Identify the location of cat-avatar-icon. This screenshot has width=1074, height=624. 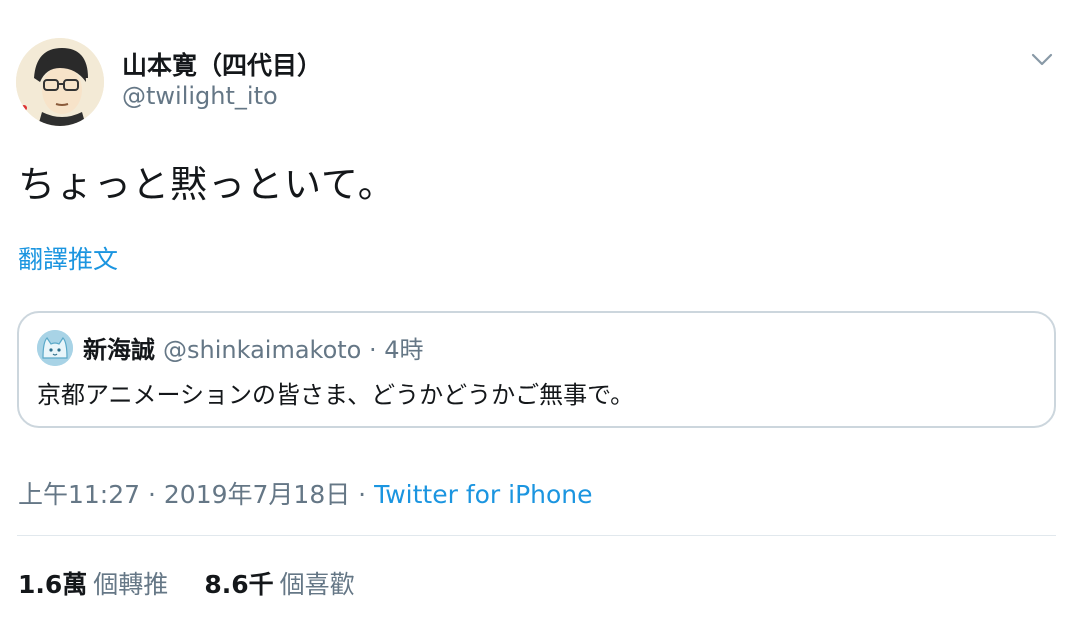
(55, 348).